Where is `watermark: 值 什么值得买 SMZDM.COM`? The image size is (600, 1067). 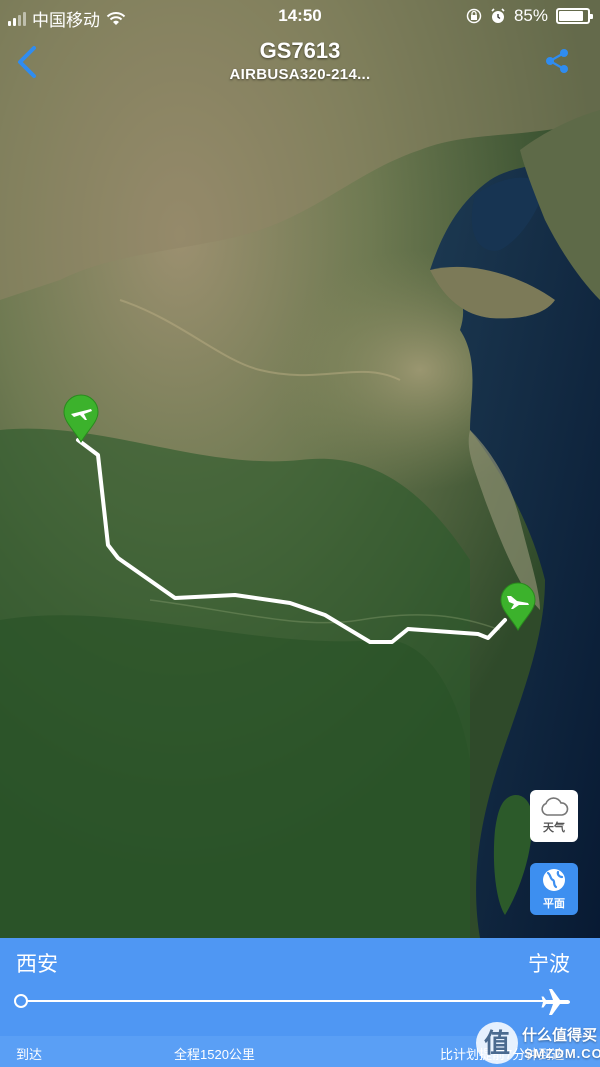 watermark: 值 什么值得买 SMZDM.COM is located at coordinates (538, 1043).